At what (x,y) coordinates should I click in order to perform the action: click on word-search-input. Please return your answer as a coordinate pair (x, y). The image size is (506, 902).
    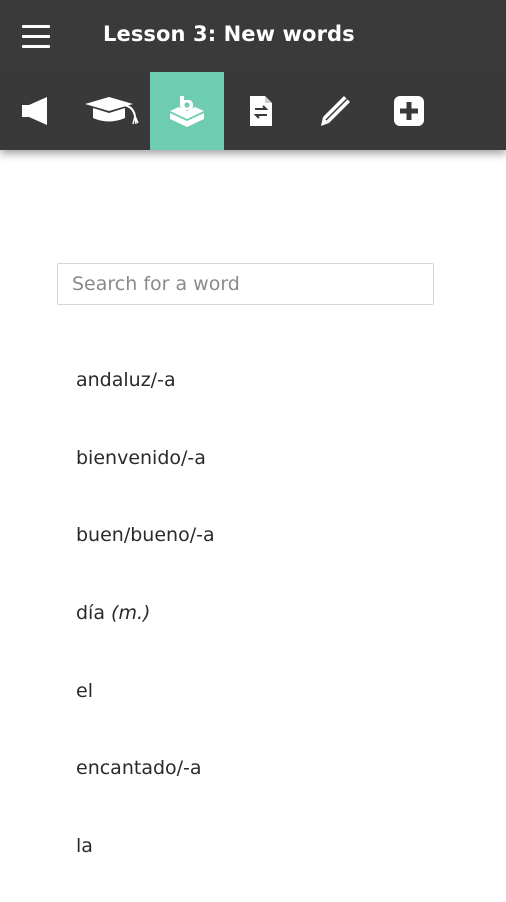
    Looking at the image, I should click on (245, 284).